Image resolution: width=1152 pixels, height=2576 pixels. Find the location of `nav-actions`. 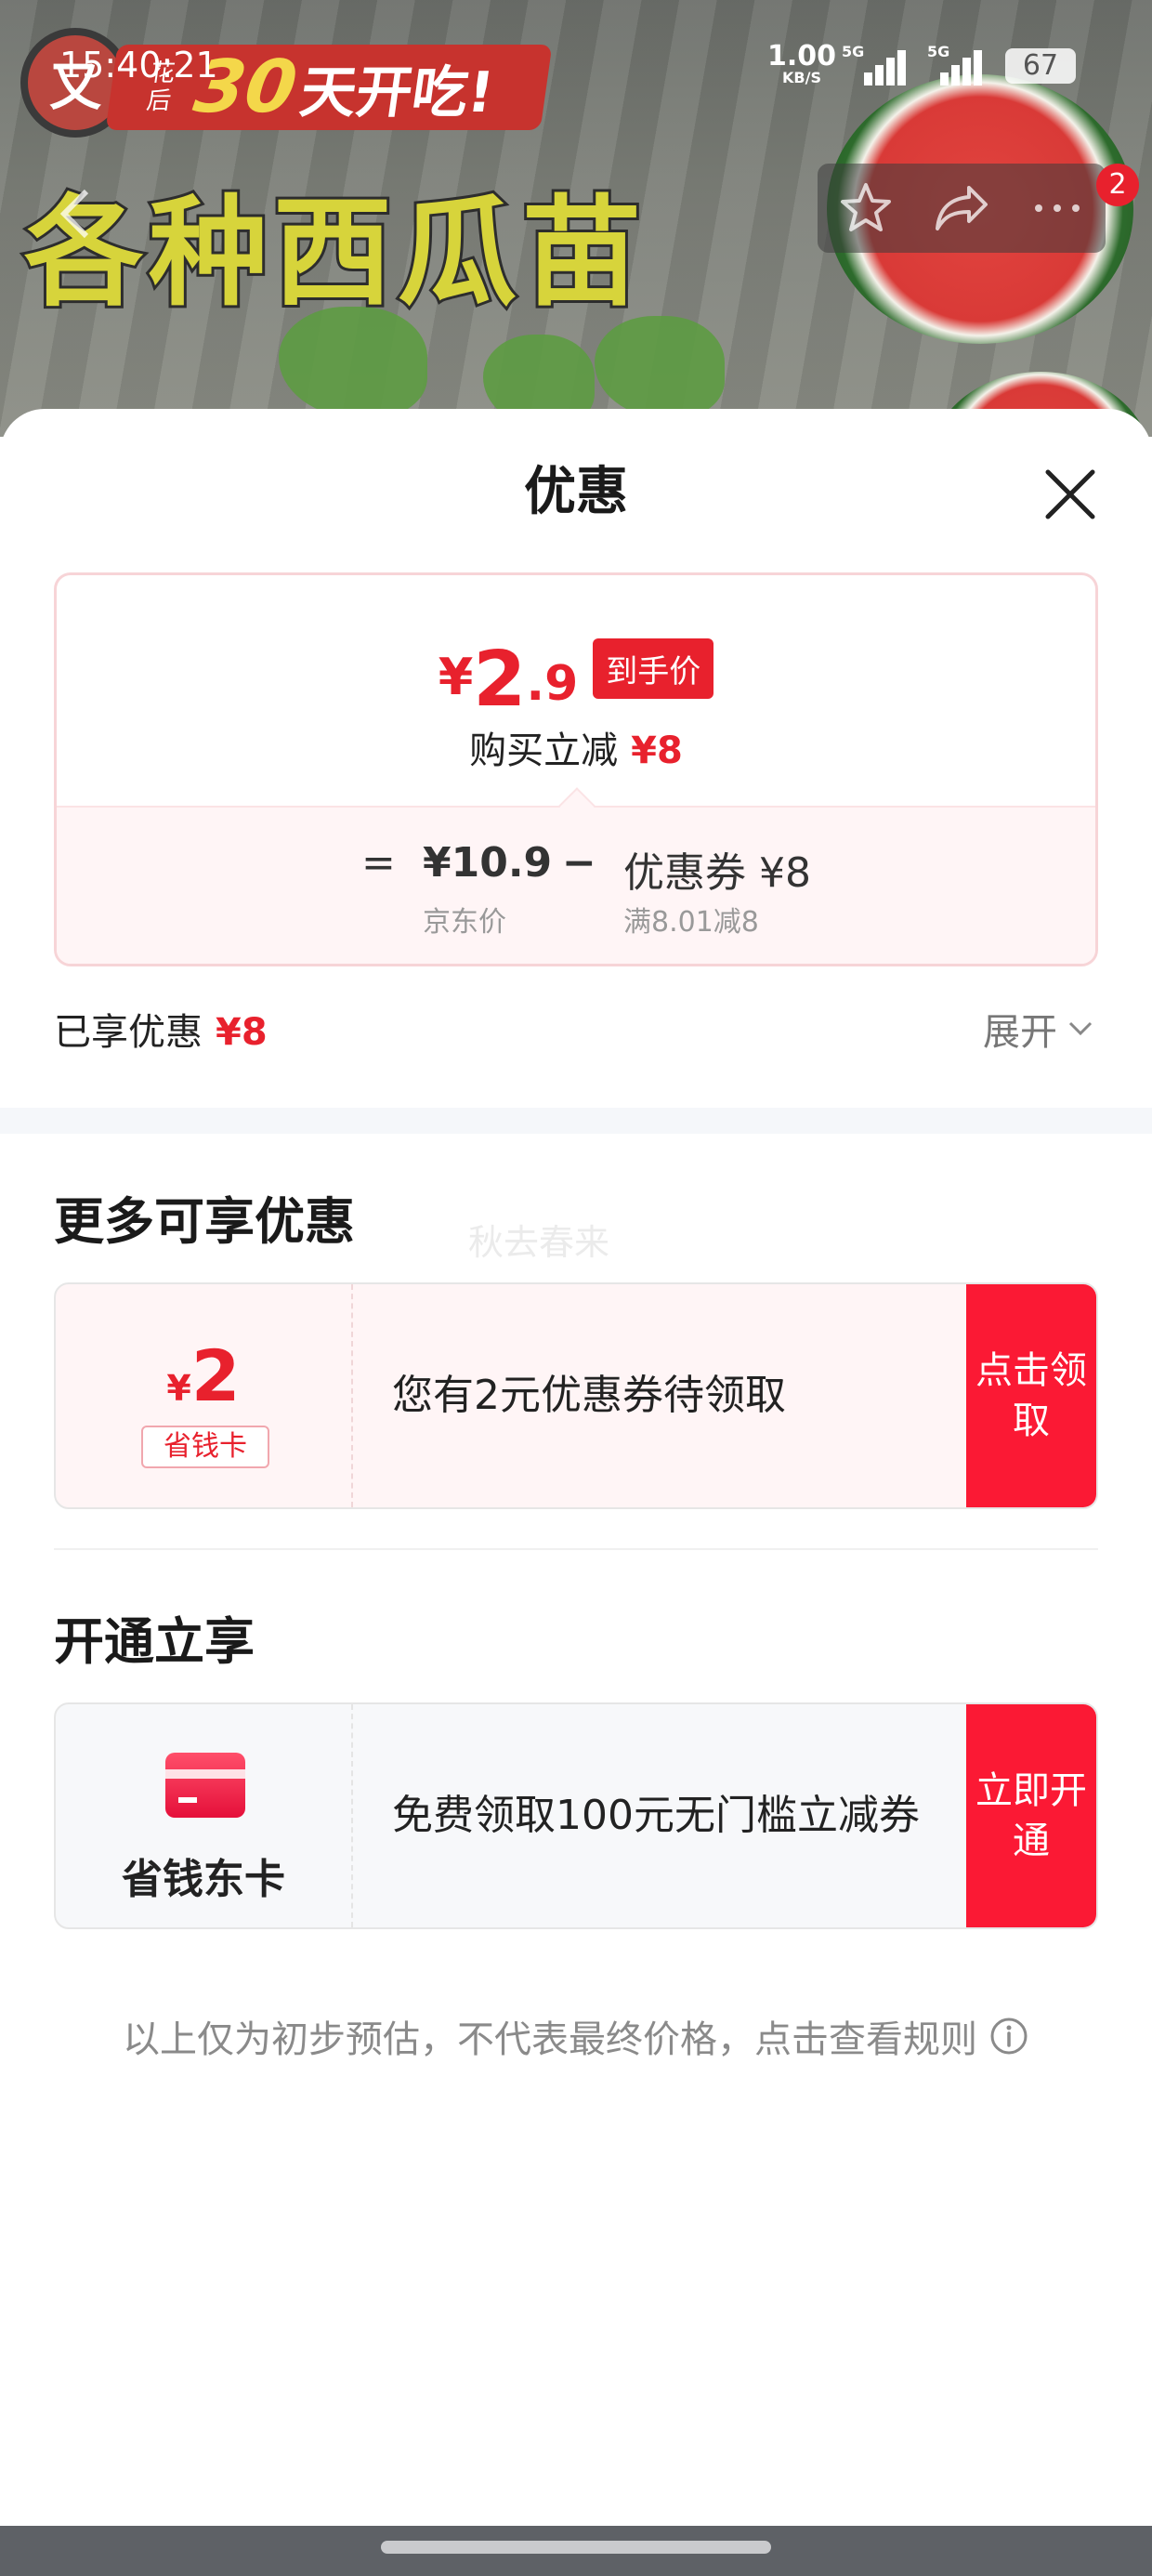

nav-actions is located at coordinates (962, 208).